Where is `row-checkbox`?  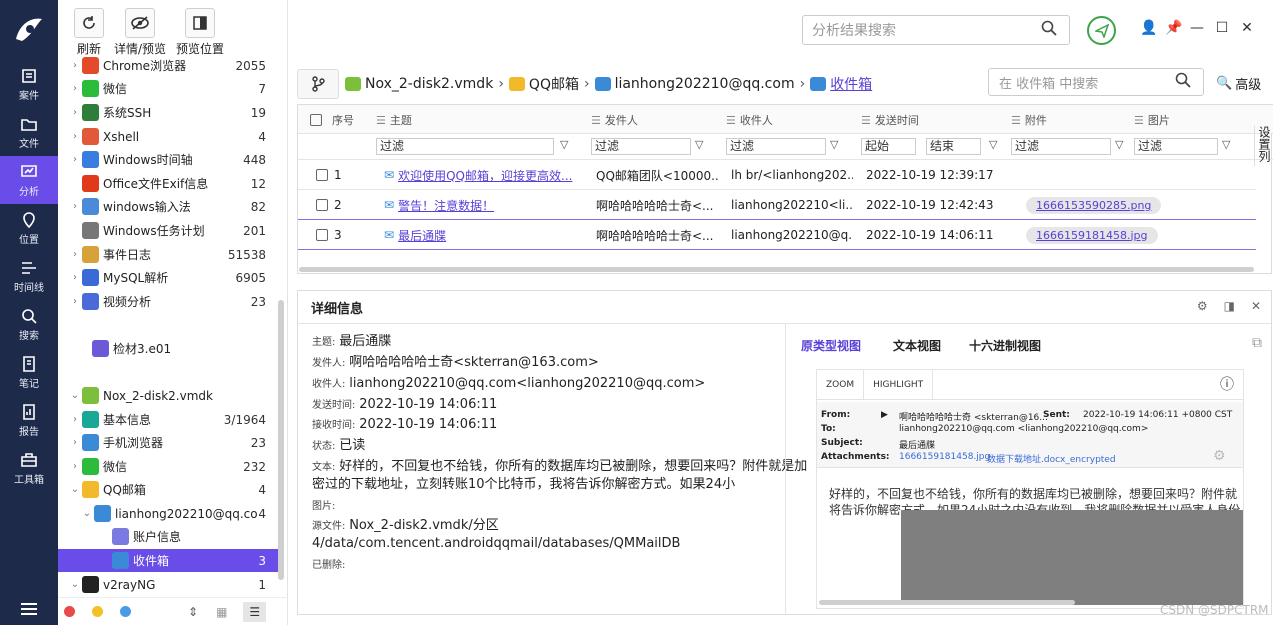
row-checkbox is located at coordinates (322, 235).